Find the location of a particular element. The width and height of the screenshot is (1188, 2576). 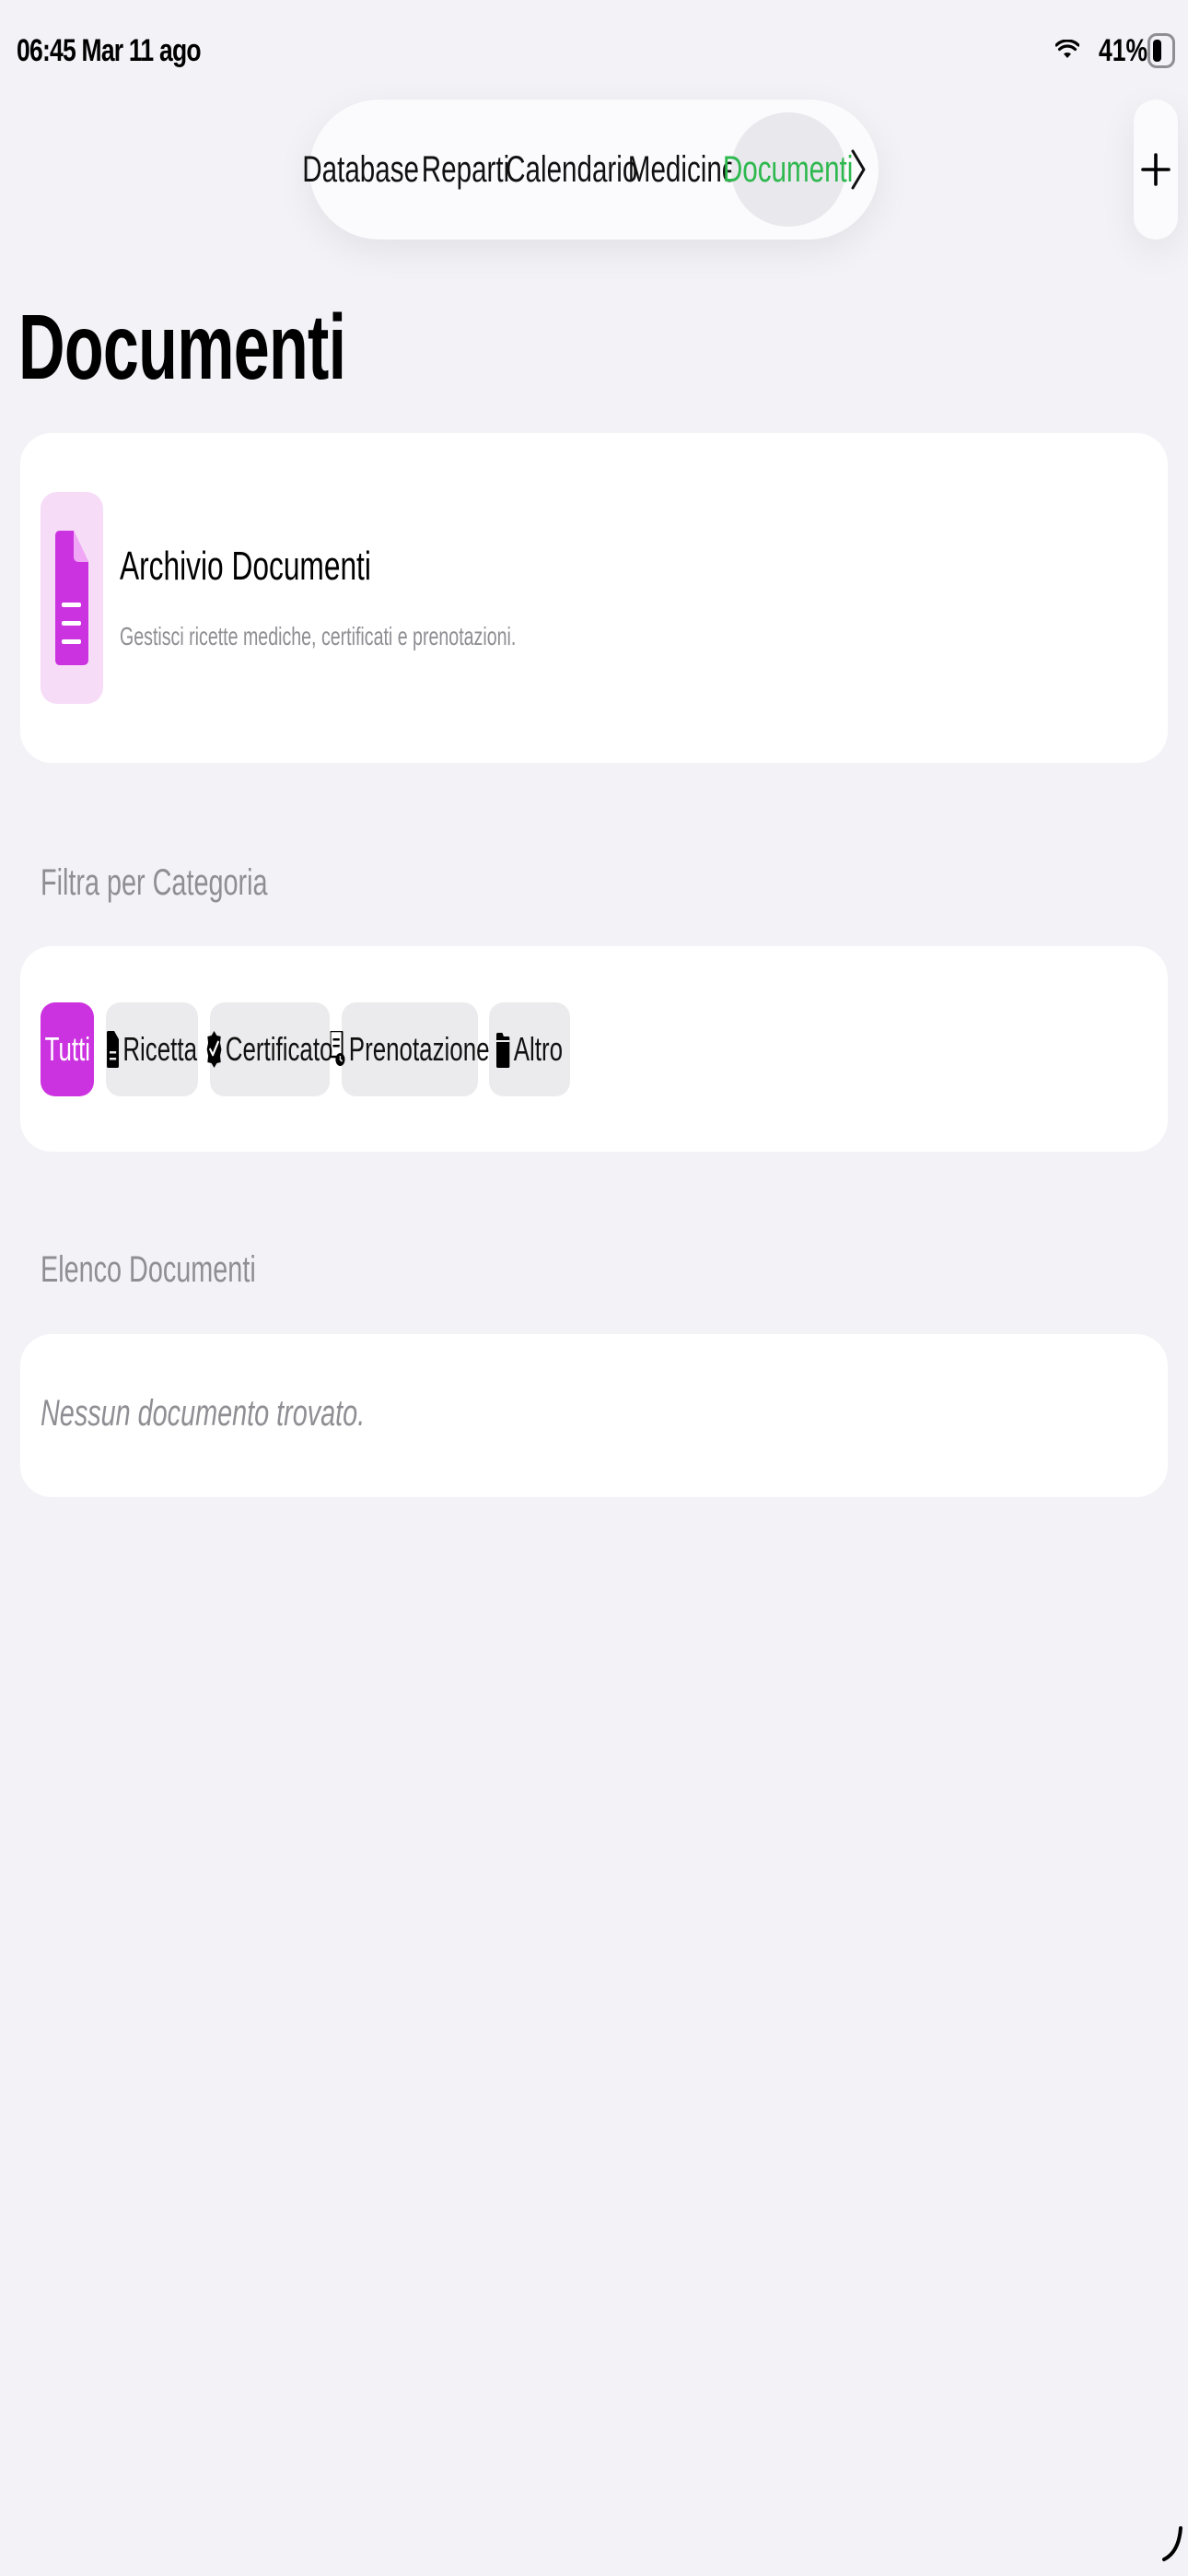

chip-label: Ricetta is located at coordinates (160, 1049).